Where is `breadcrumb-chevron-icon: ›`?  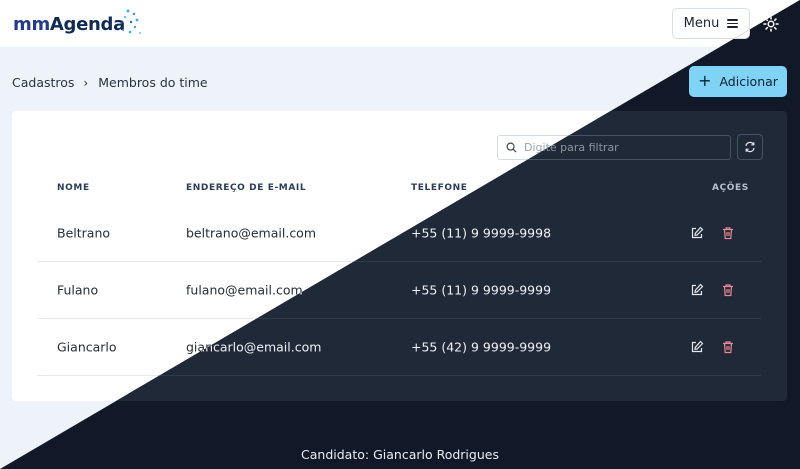
breadcrumb-chevron-icon: › is located at coordinates (86, 82).